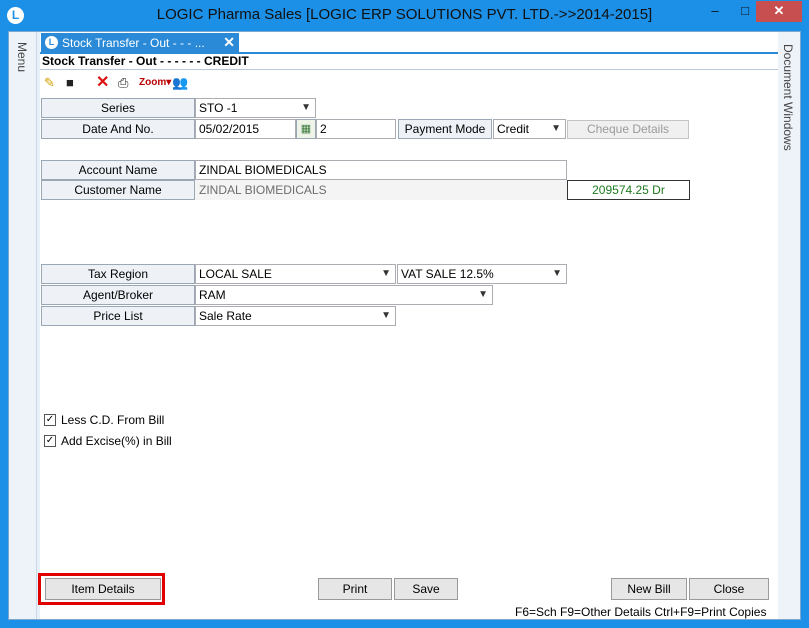  Describe the element at coordinates (155, 83) in the screenshot. I see `zoom-icon: Zoom▾` at that location.